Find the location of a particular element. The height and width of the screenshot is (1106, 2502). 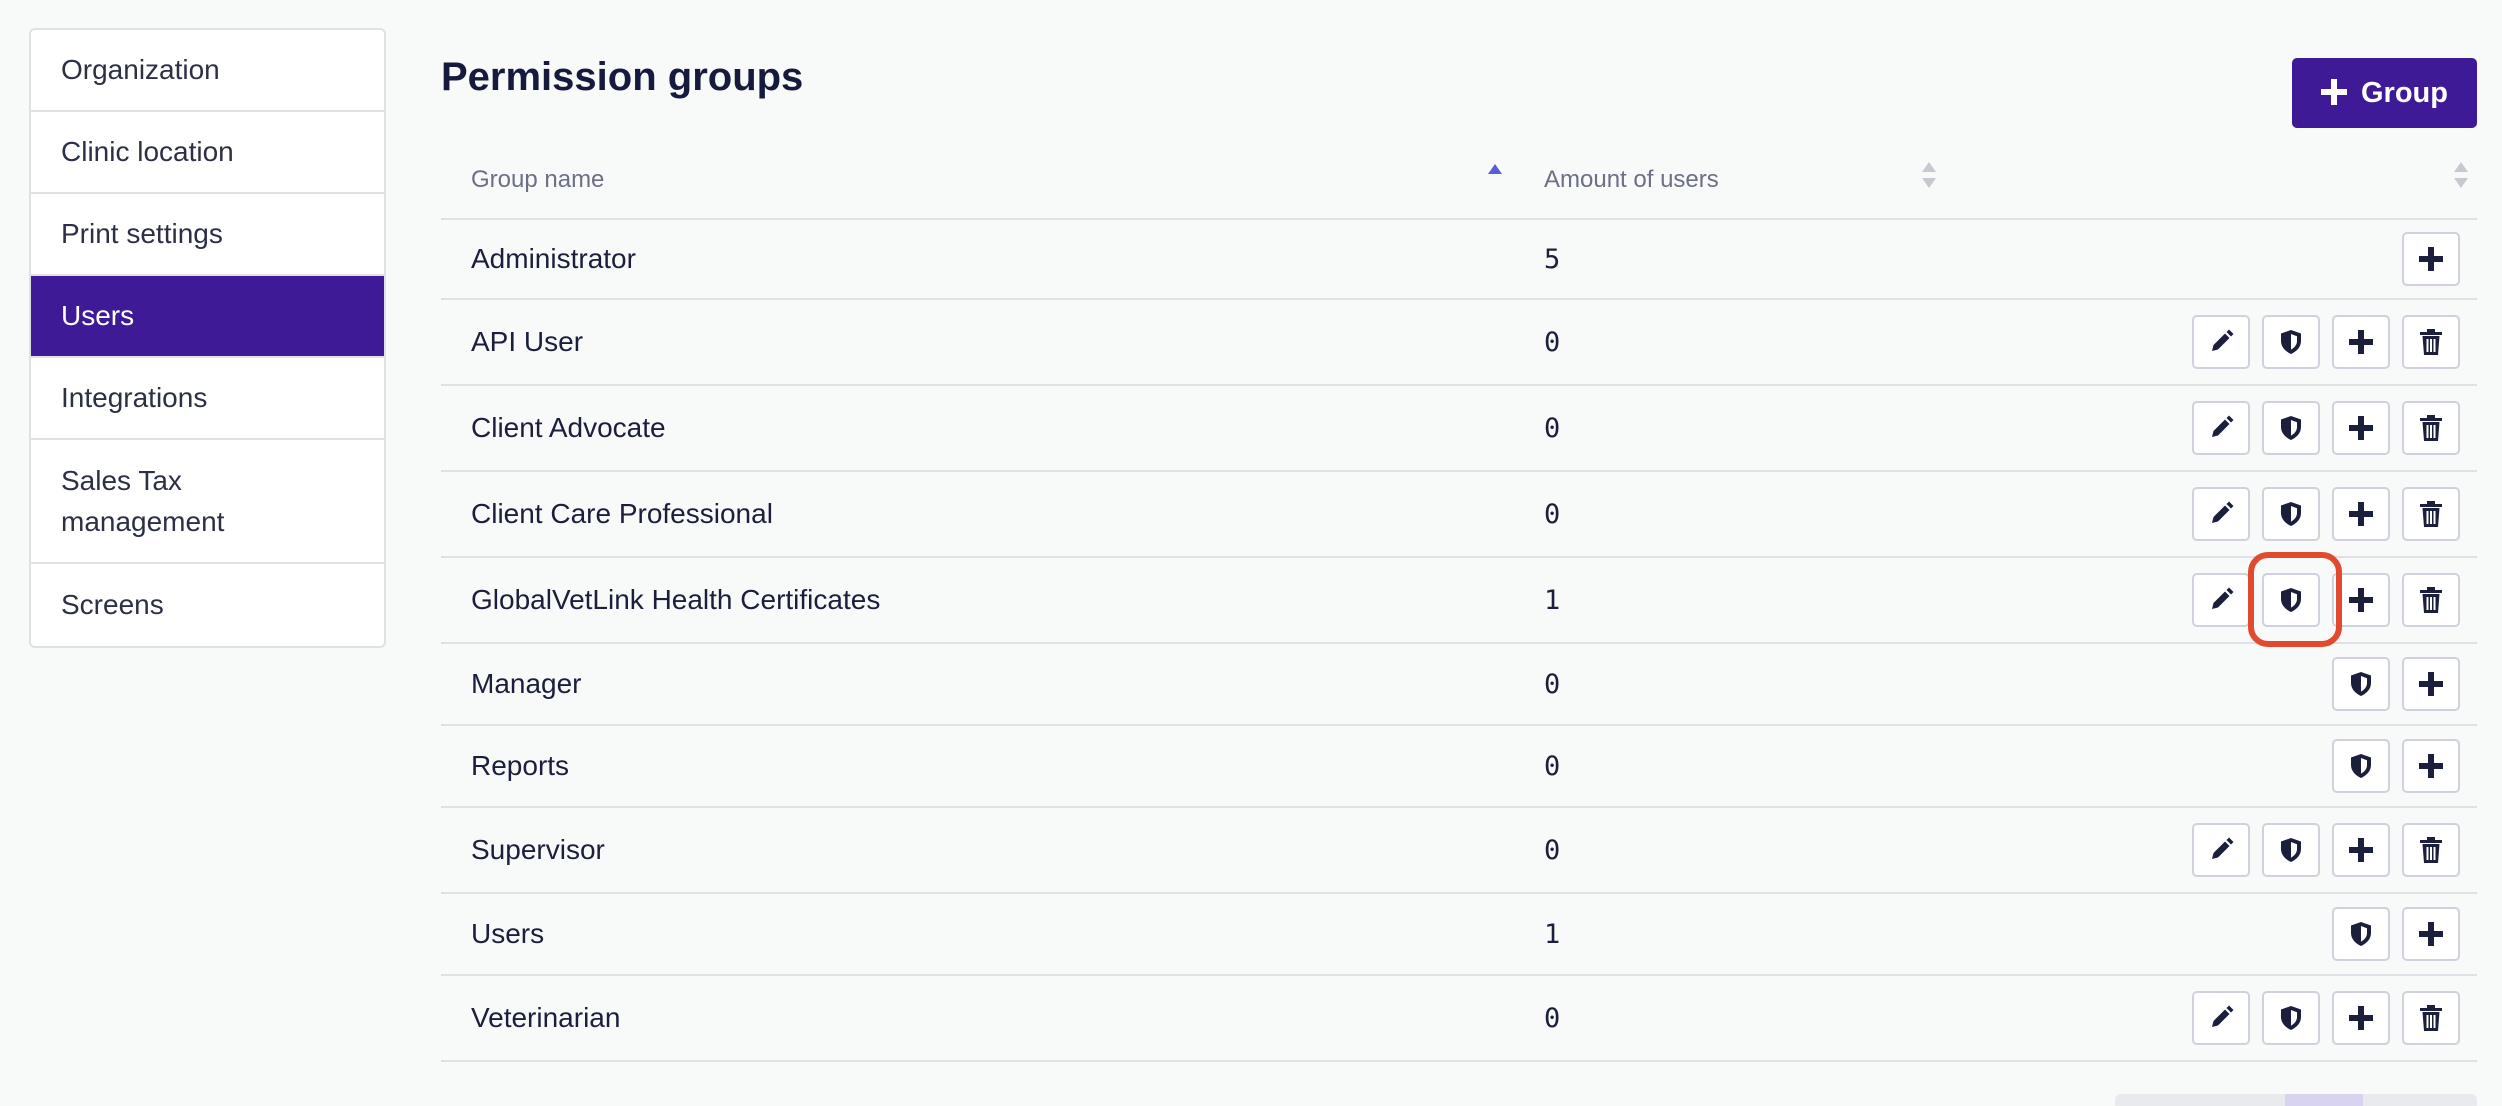

sidebar-item-label: Sales Tax management is located at coordinates (143, 501).